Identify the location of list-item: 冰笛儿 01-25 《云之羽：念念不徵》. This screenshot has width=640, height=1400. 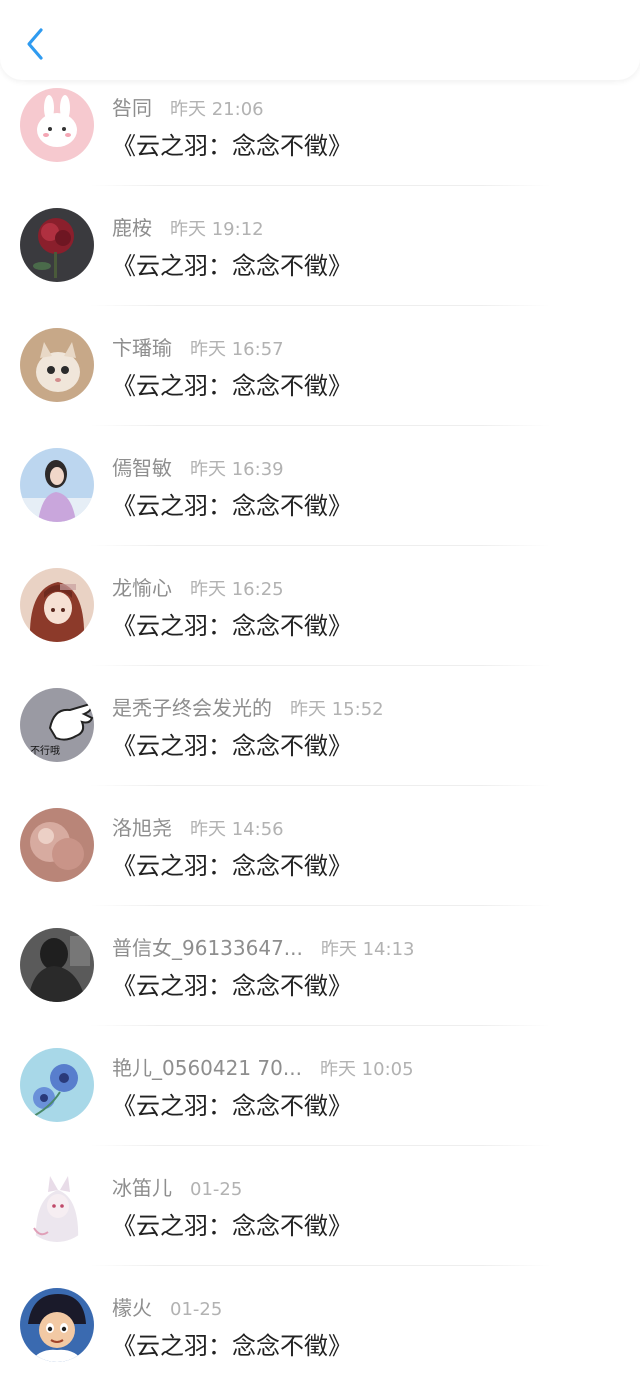
(320, 1220).